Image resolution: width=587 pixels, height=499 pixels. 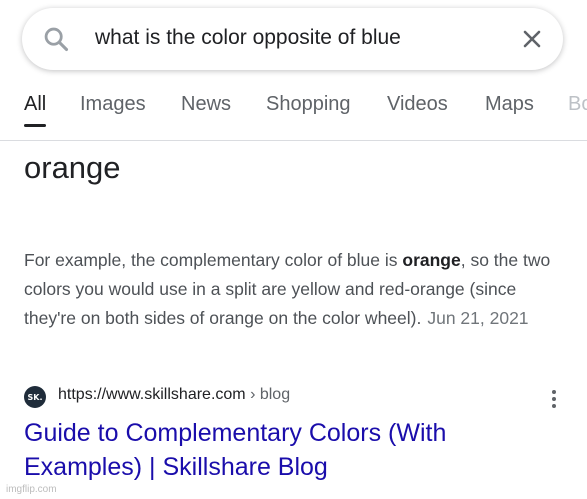 What do you see at coordinates (113, 104) in the screenshot?
I see `tab-images: Images` at bounding box center [113, 104].